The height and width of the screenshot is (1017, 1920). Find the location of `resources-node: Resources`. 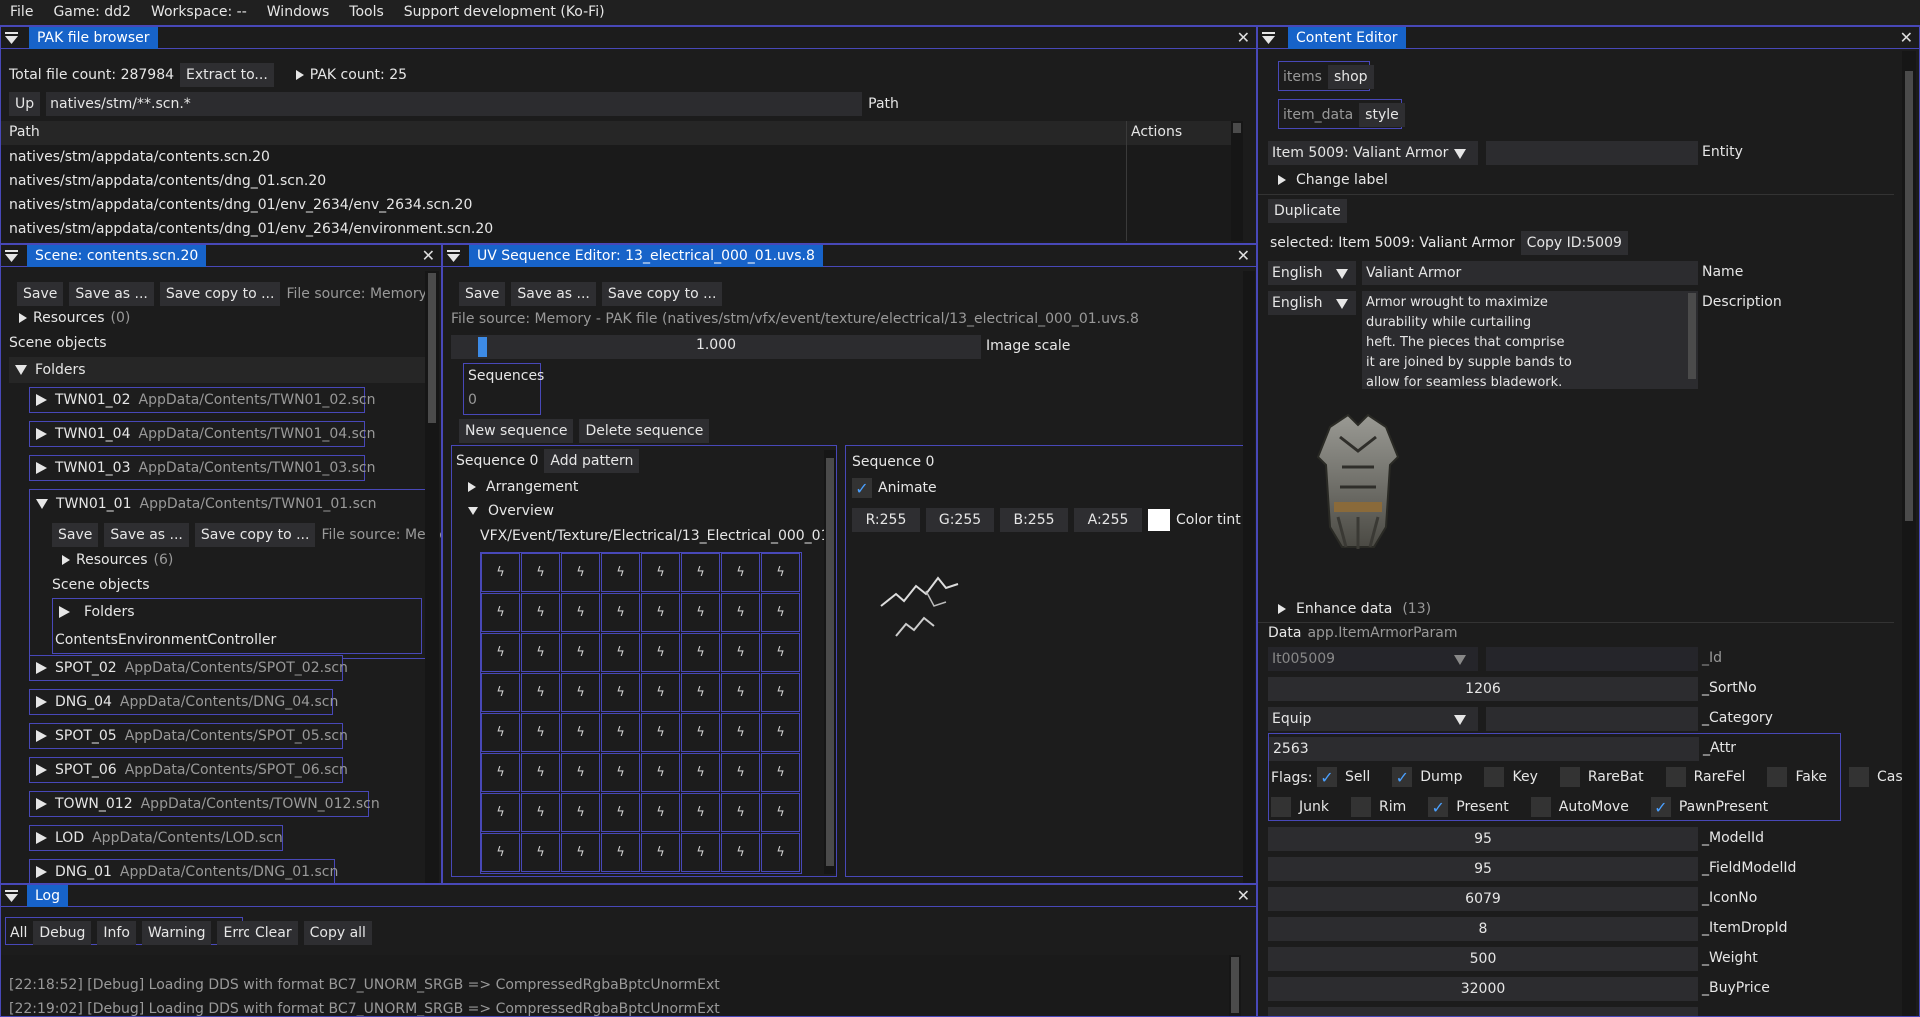

resources-node: Resources is located at coordinates (69, 318).